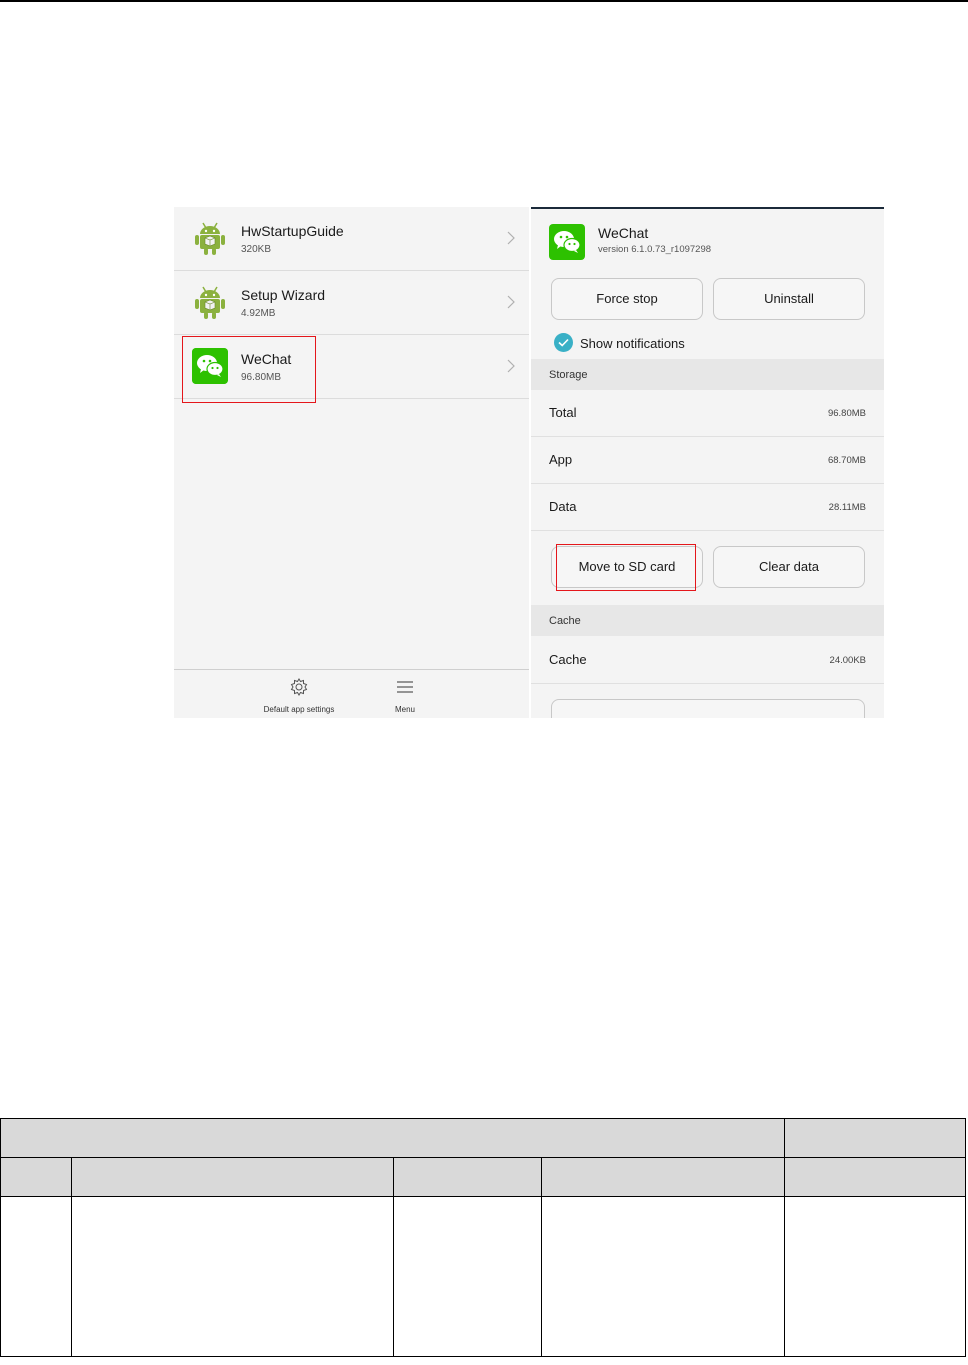 Image resolution: width=968 pixels, height=1365 pixels. I want to click on checkmark-icon, so click(563, 342).